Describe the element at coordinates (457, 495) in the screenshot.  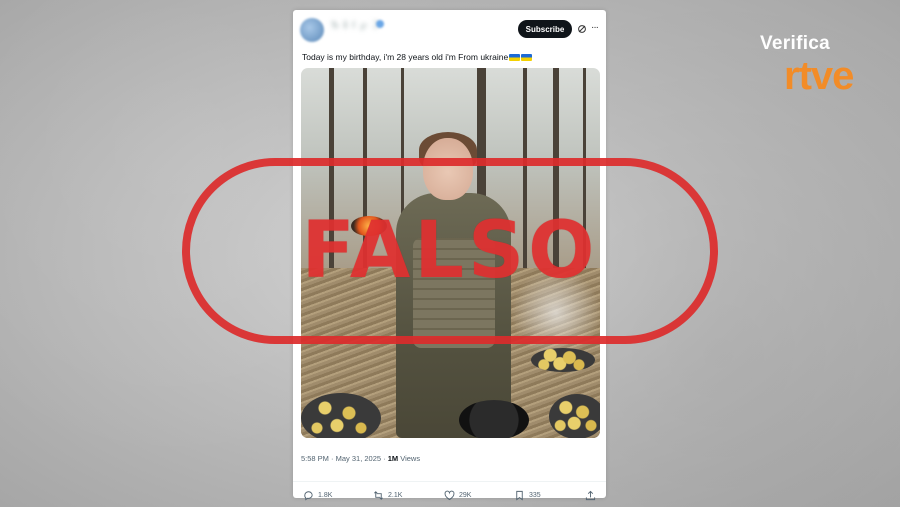
I see `like-button: 29K` at that location.